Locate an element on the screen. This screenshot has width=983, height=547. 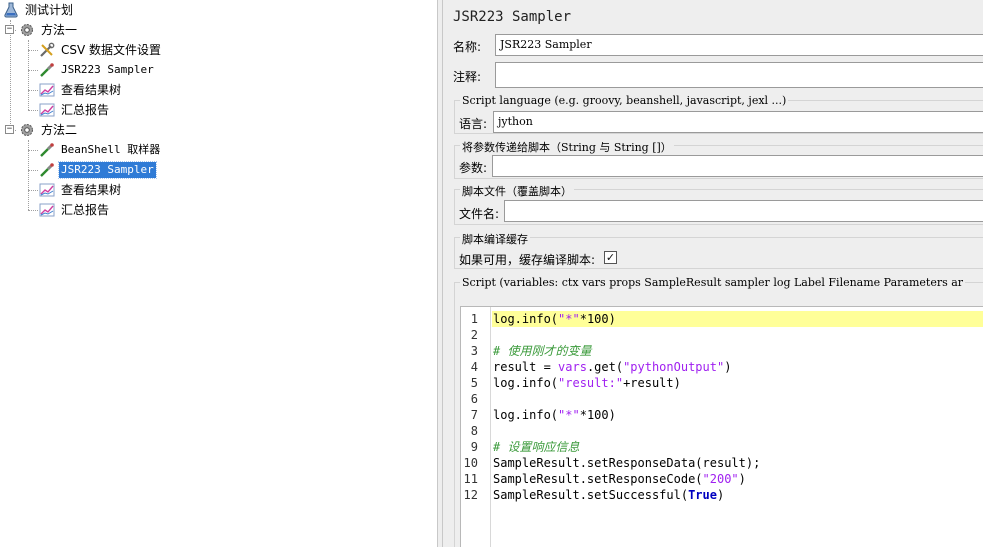
tree-node-label: 测试计划 is located at coordinates (49, 10).